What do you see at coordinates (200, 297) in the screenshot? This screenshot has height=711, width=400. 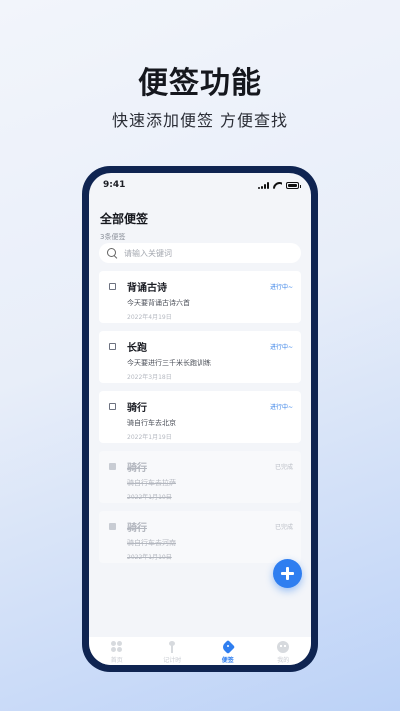 I see `note-card: 背诵古诗 今天要背诵古诗六首 2022年4月19日 进行中~` at bounding box center [200, 297].